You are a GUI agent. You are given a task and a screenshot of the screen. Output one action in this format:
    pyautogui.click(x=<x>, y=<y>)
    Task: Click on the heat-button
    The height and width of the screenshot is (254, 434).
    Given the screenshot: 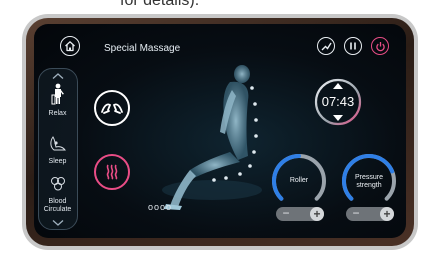 What is the action you would take?
    pyautogui.click(x=112, y=172)
    